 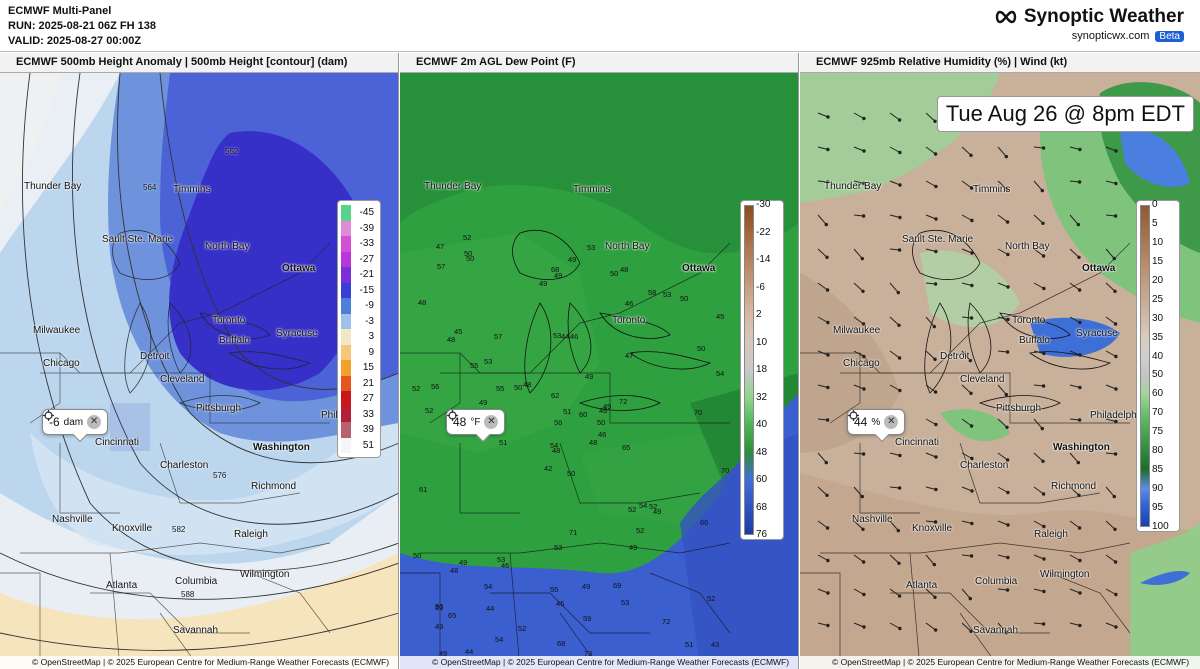 I want to click on value-probe: 48 °F ✕, so click(x=476, y=422).